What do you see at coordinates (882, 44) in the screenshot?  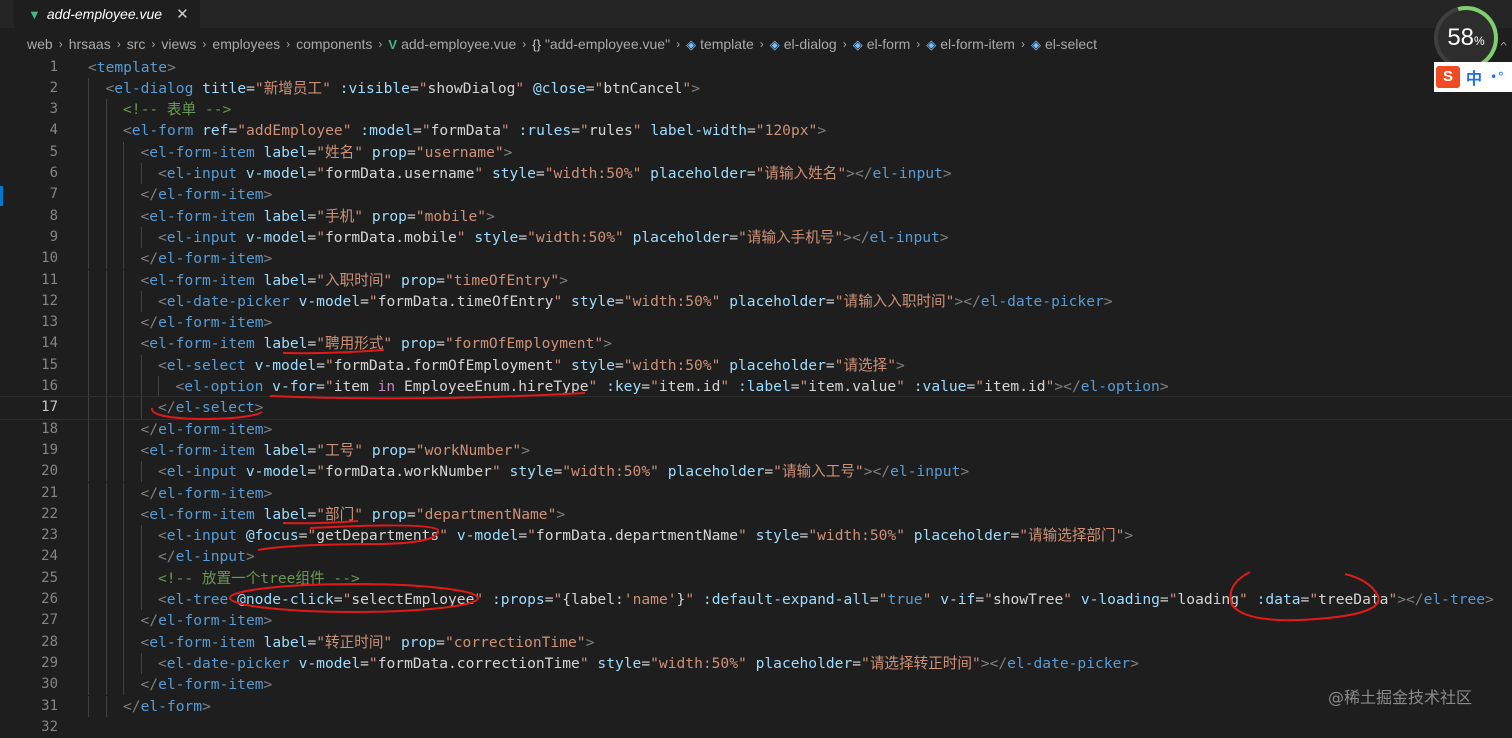 I see `breadcrumb-item: ◈ el-form` at bounding box center [882, 44].